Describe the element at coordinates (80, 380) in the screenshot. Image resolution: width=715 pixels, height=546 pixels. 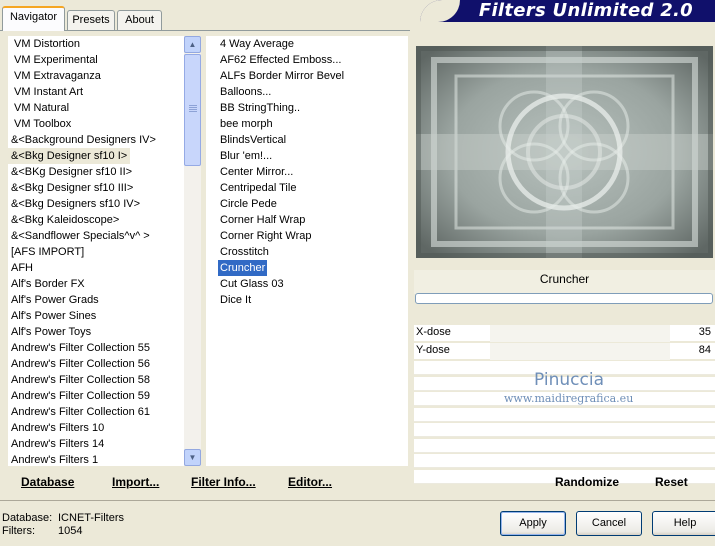
I see `category-item: Andrew's Filter Collection 58` at that location.